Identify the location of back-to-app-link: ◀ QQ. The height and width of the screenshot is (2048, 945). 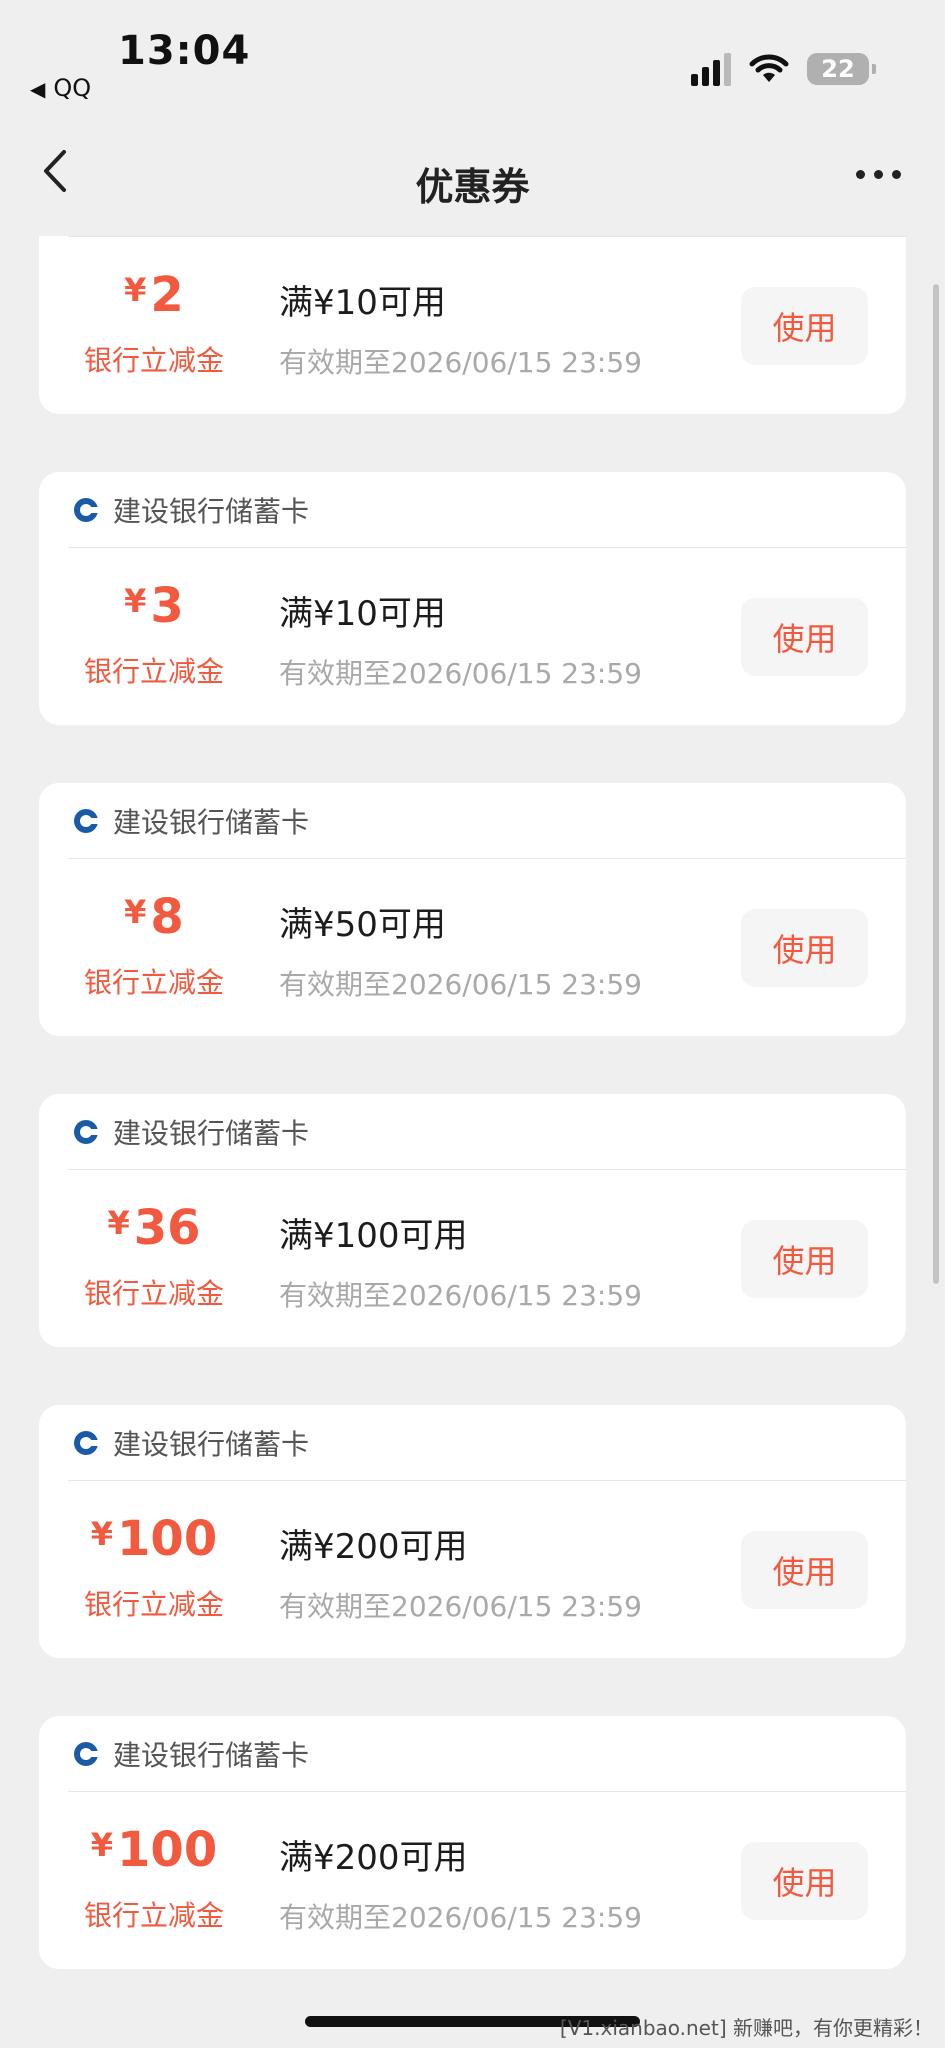
(60, 88).